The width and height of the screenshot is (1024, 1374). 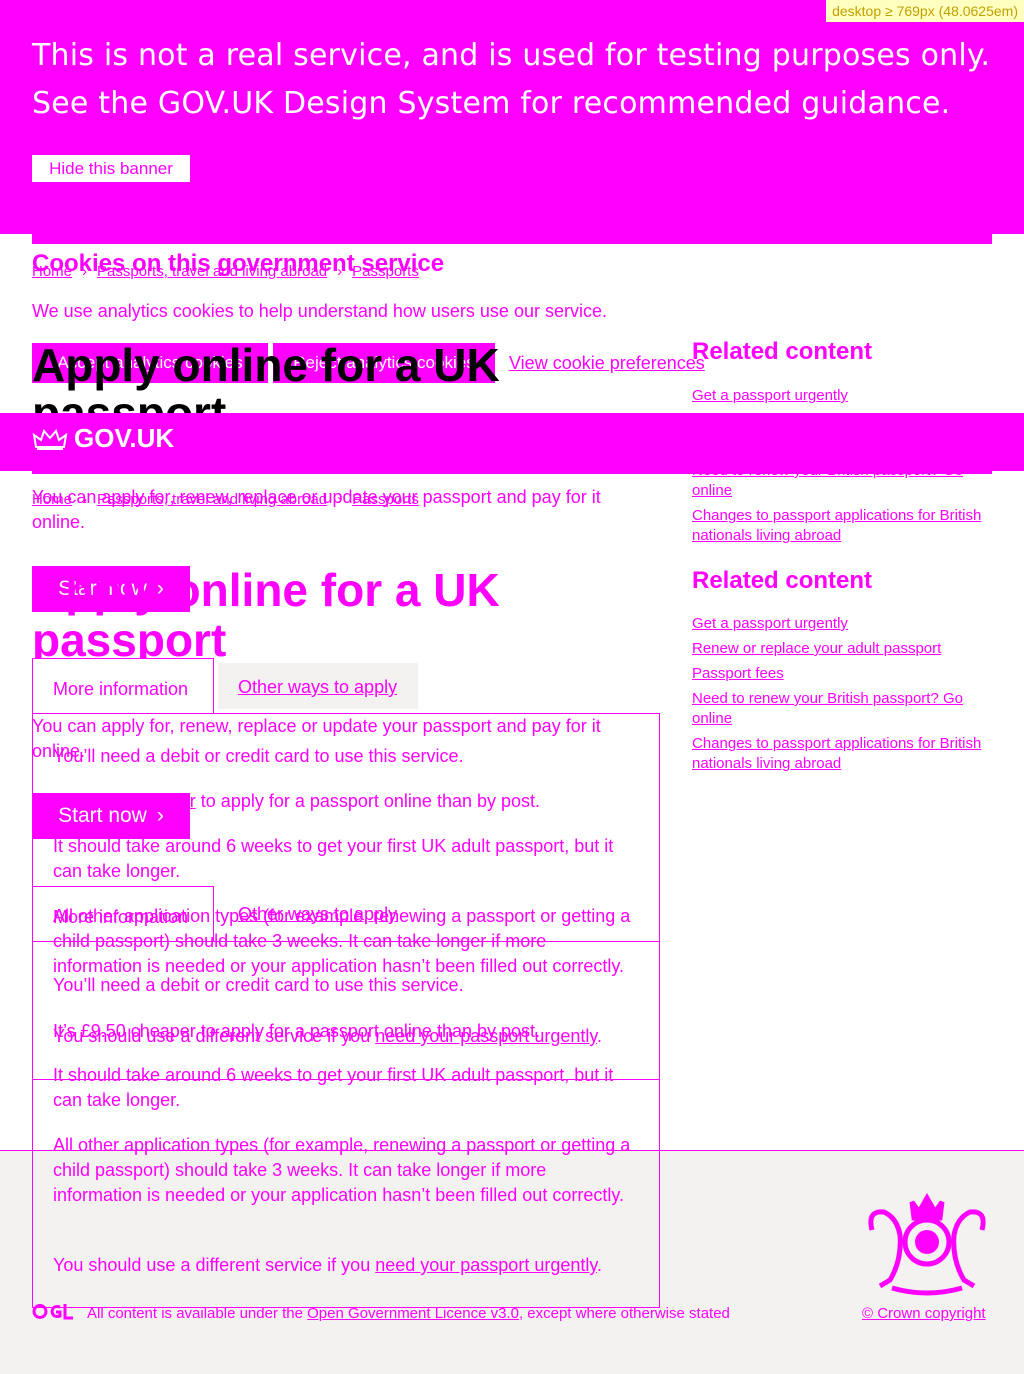 I want to click on related-link-renew-replace: Renew or replace your adult passport, so click(x=816, y=649).